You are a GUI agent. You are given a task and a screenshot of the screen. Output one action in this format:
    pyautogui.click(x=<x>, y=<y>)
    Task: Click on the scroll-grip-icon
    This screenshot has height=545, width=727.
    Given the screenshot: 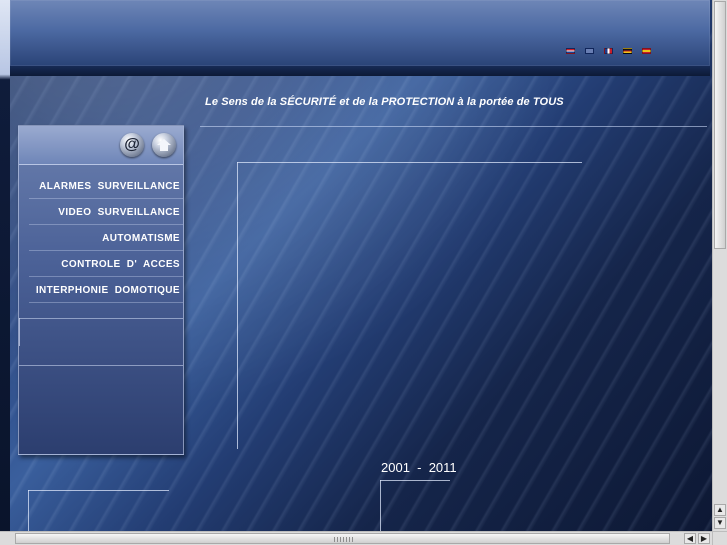 What is the action you would take?
    pyautogui.click(x=344, y=539)
    